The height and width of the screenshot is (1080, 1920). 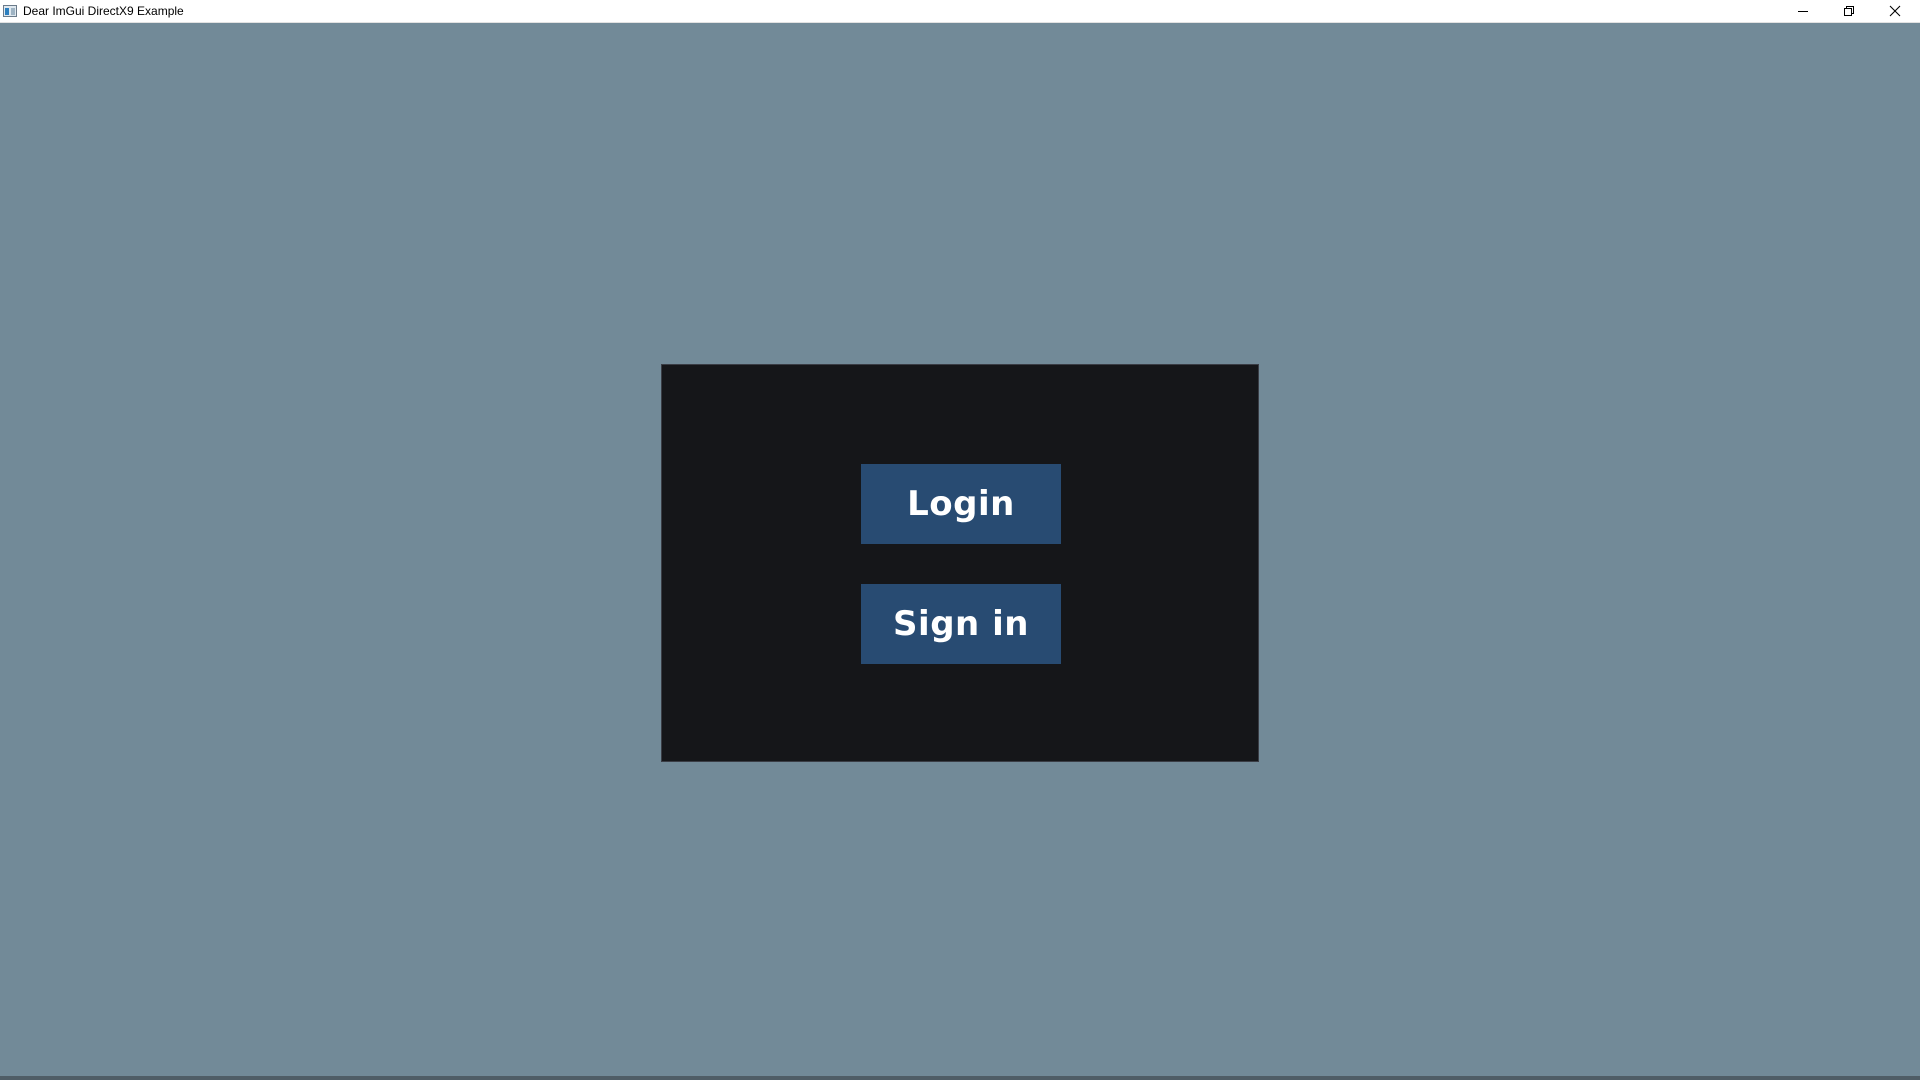 I want to click on close-icon, so click(x=1895, y=11).